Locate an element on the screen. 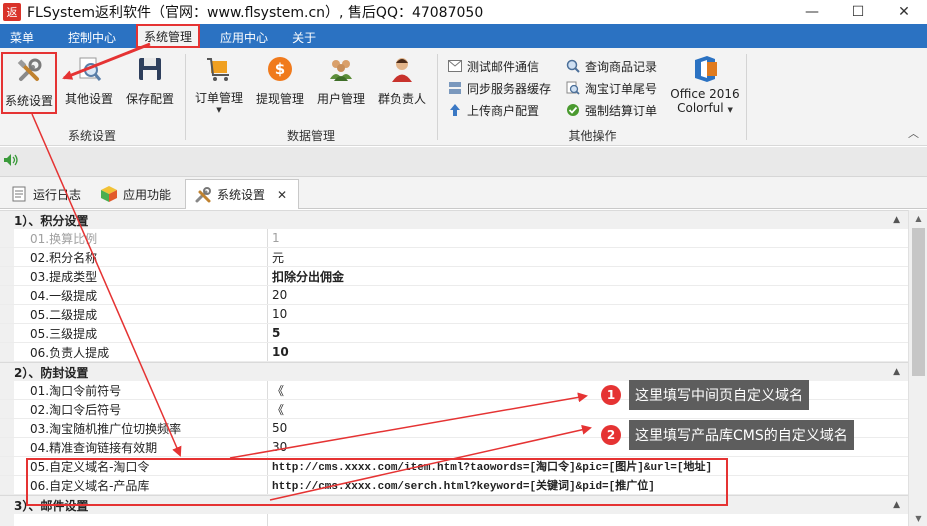 The width and height of the screenshot is (927, 526). group-label-system-settings: 系统设置 is located at coordinates (91, 136).